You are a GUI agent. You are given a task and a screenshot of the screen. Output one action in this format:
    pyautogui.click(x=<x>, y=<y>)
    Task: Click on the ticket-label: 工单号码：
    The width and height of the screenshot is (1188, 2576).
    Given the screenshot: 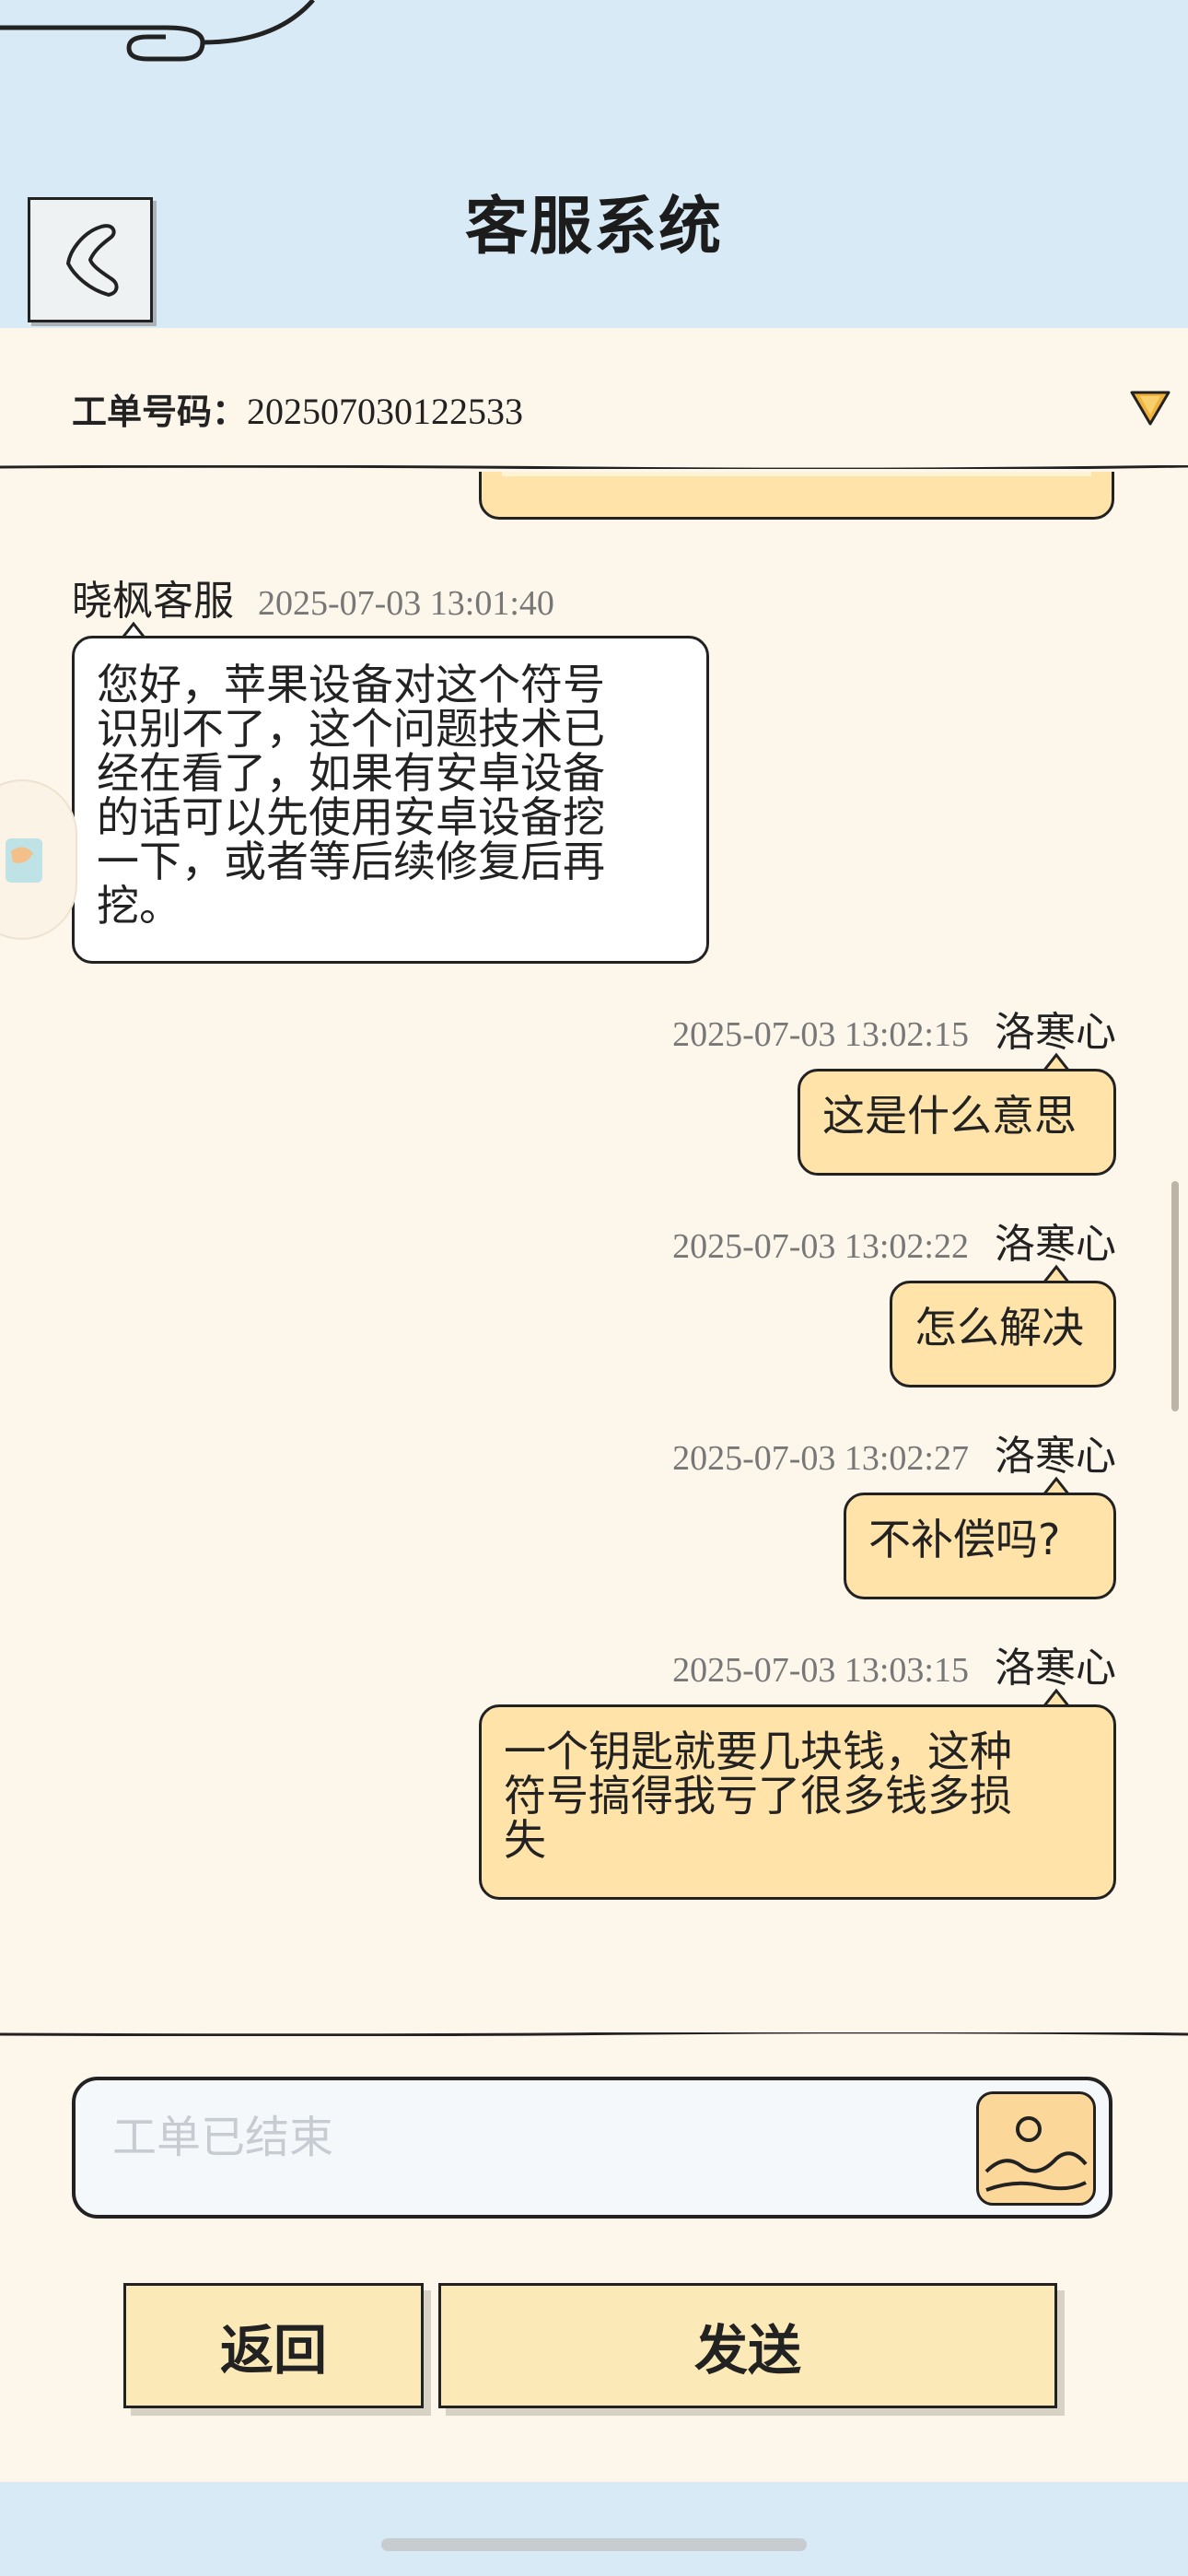 What is the action you would take?
    pyautogui.click(x=160, y=412)
    